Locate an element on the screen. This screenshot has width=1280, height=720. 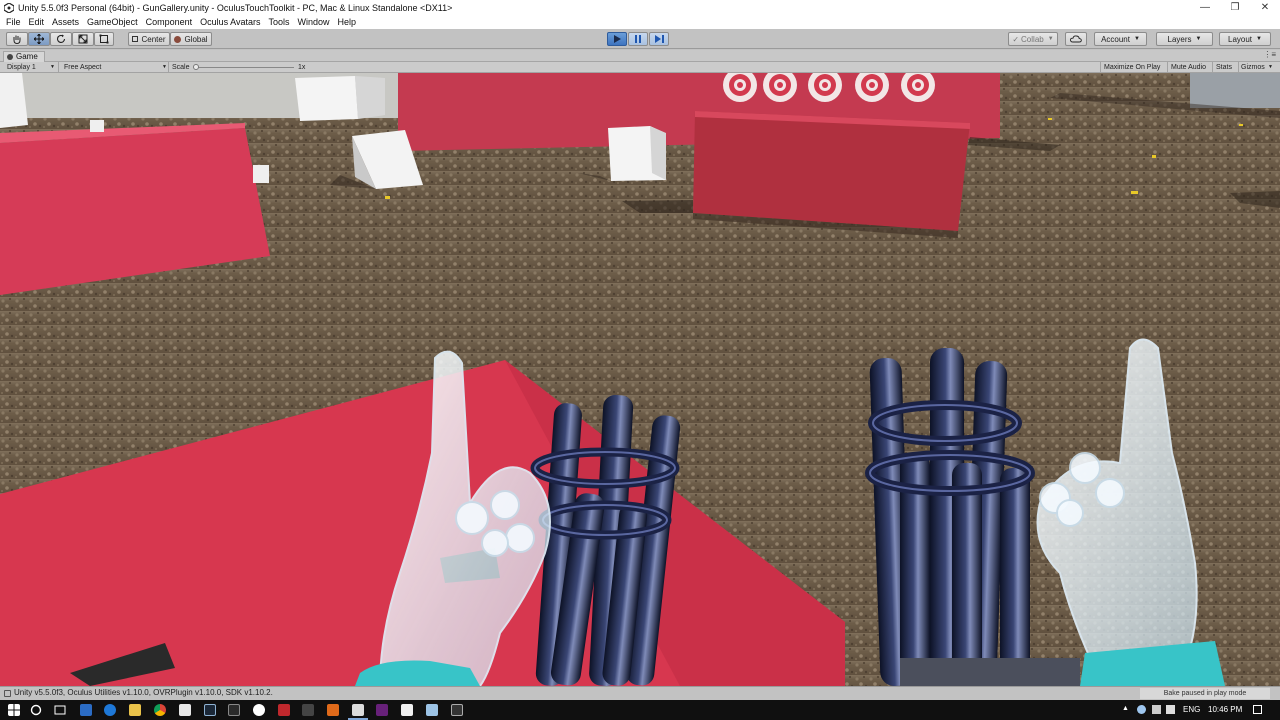
collab-check-icon: ✓ is located at coordinates (1016, 39).